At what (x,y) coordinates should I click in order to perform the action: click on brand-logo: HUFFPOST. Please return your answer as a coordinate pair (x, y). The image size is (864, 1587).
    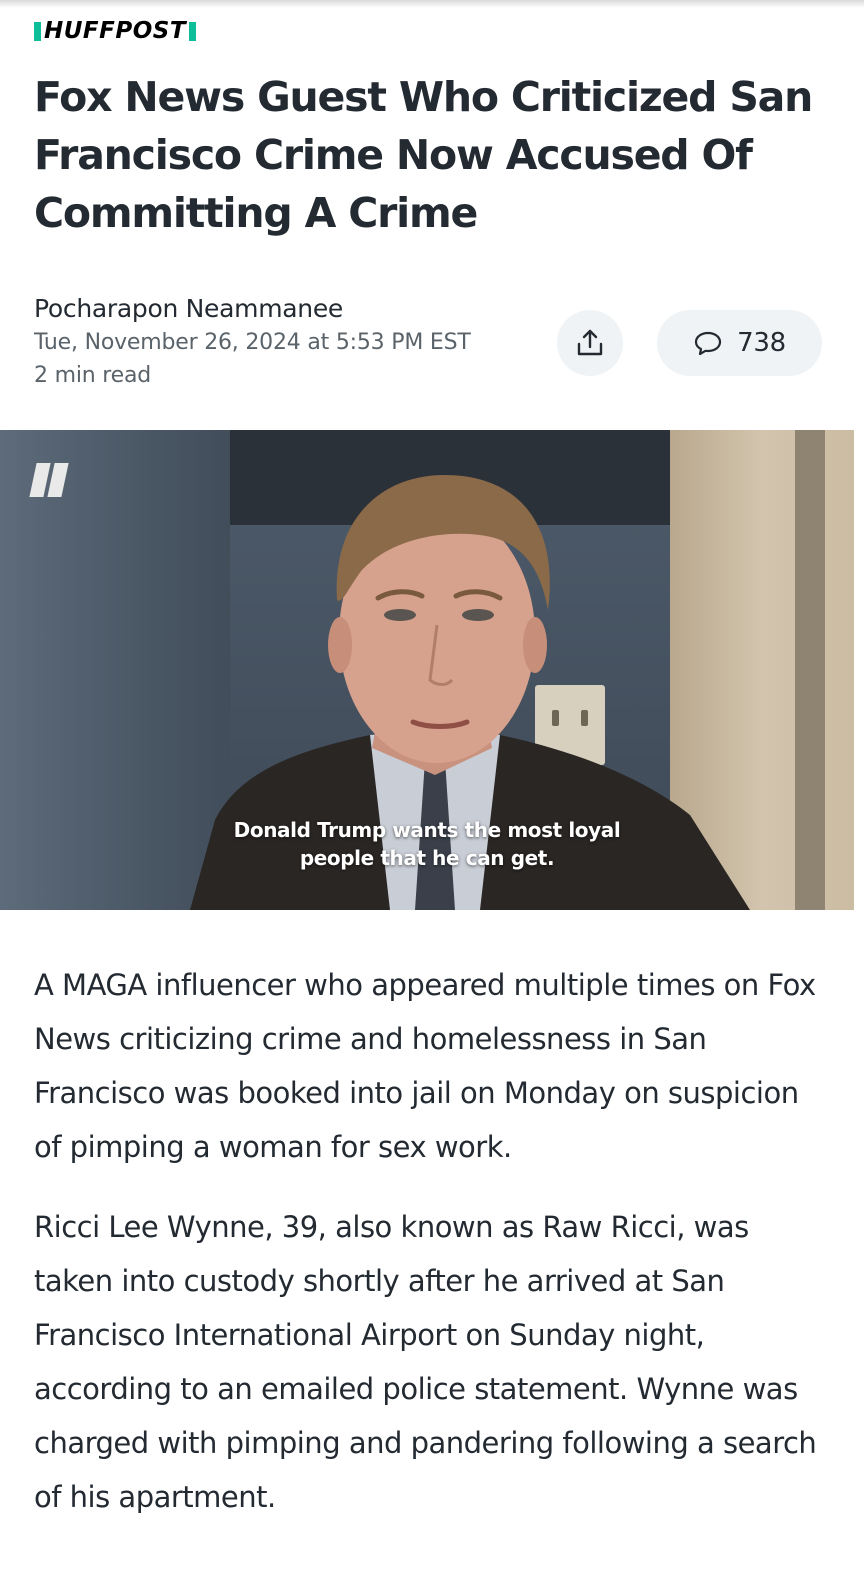
    Looking at the image, I should click on (115, 31).